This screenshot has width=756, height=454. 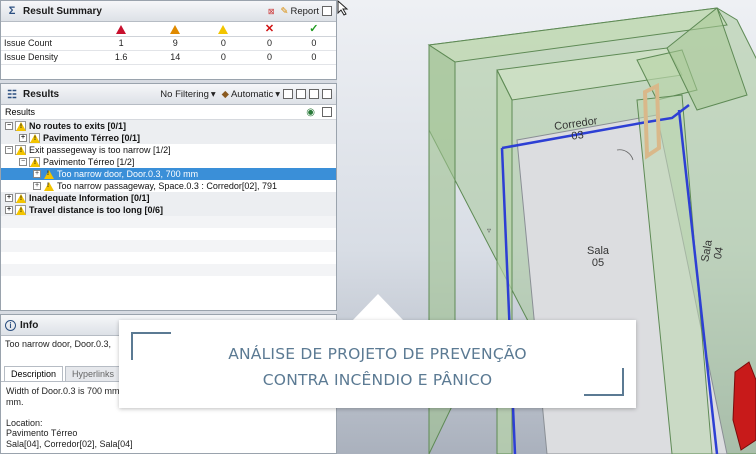 I want to click on results-titlebar: ☷ Results No Filtering ▾ ◆ Automatic ▾, so click(x=168, y=94).